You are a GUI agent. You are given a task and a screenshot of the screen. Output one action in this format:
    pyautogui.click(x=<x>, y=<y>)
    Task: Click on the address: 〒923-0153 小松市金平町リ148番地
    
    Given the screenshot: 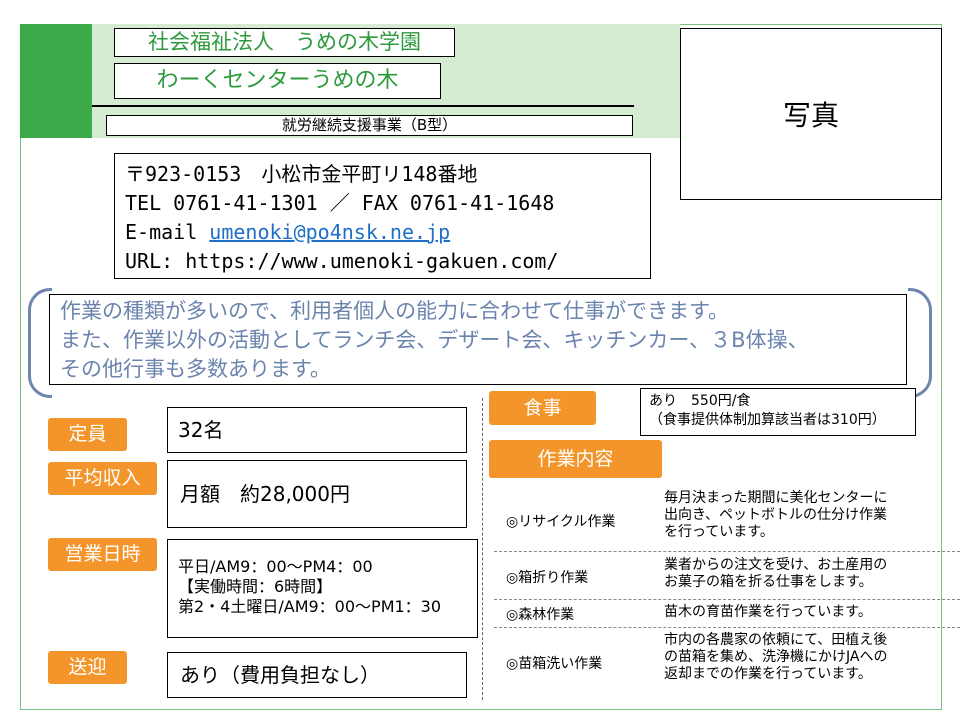 What is the action you would take?
    pyautogui.click(x=301, y=174)
    